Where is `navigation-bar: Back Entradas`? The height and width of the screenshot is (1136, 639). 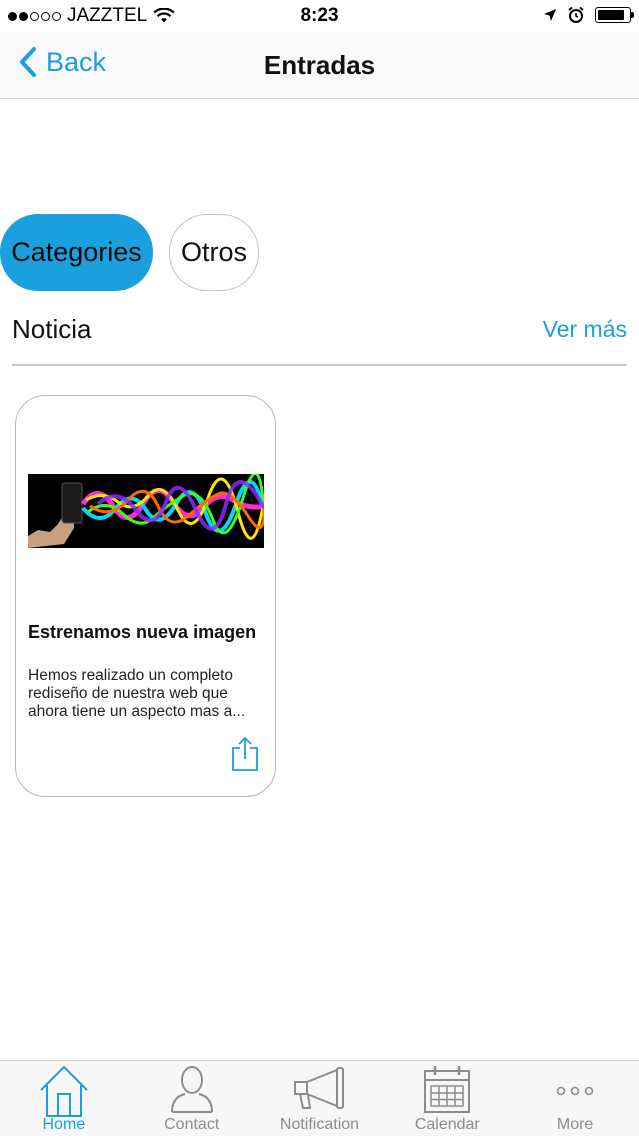
navigation-bar: Back Entradas is located at coordinates (319, 65).